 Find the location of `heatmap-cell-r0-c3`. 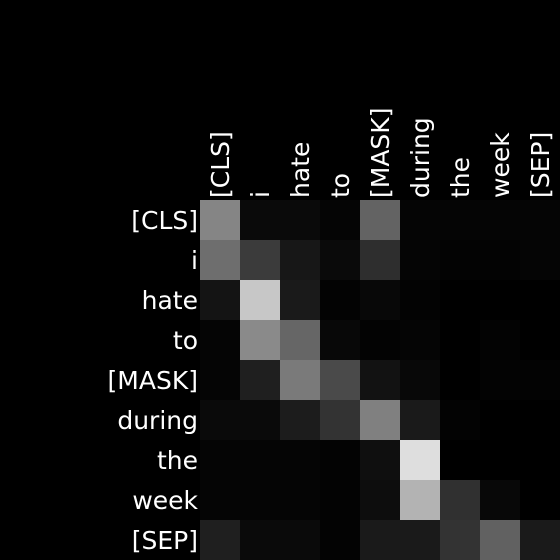

heatmap-cell-r0-c3 is located at coordinates (340, 220).